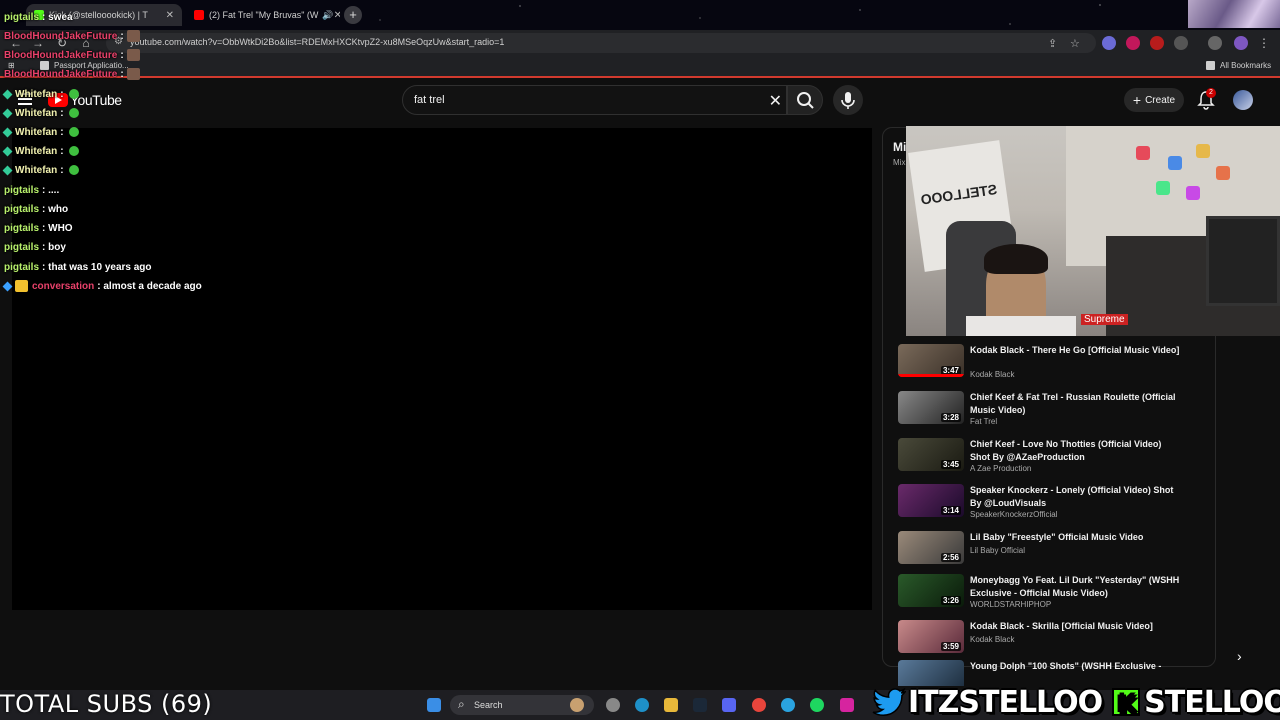 This screenshot has height=720, width=1280. I want to click on telegram-icon, so click(788, 705).